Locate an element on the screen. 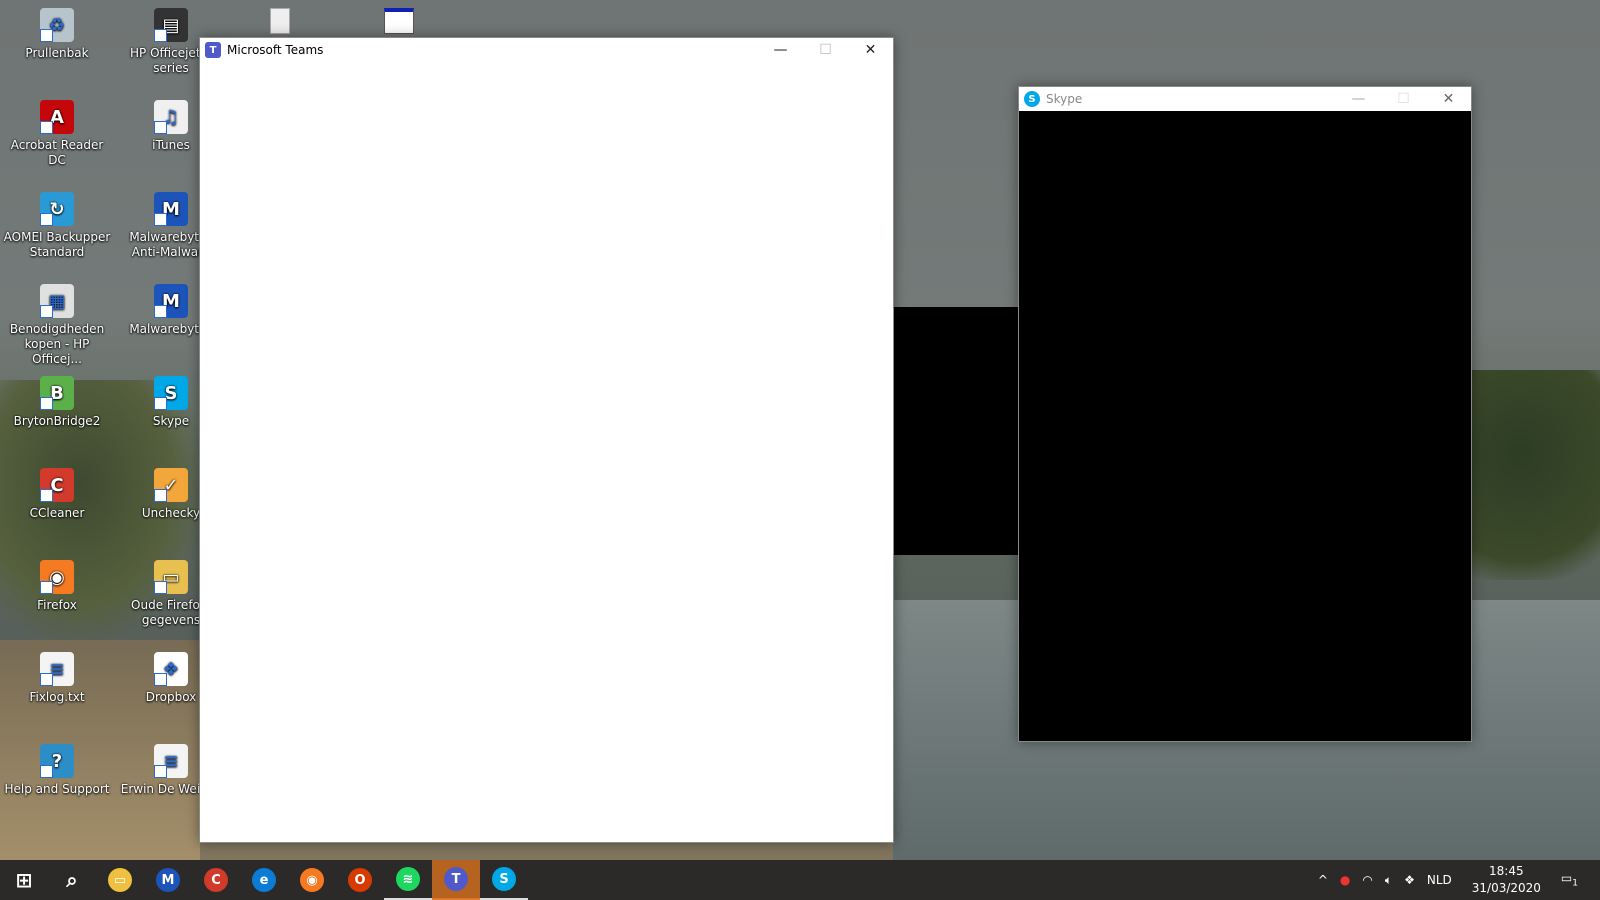 This screenshot has width=1600, height=900. taskbar-skype-button: S is located at coordinates (504, 880).